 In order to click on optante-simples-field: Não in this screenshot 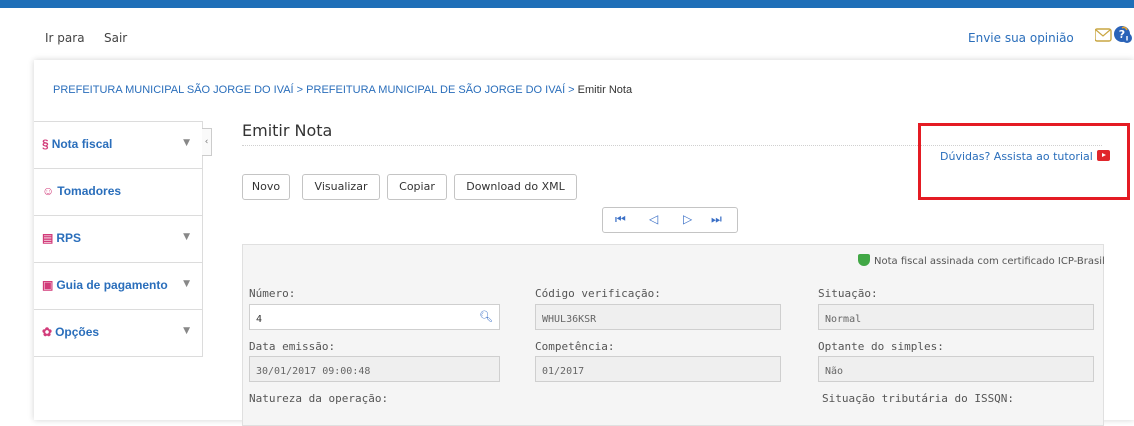, I will do `click(956, 369)`.